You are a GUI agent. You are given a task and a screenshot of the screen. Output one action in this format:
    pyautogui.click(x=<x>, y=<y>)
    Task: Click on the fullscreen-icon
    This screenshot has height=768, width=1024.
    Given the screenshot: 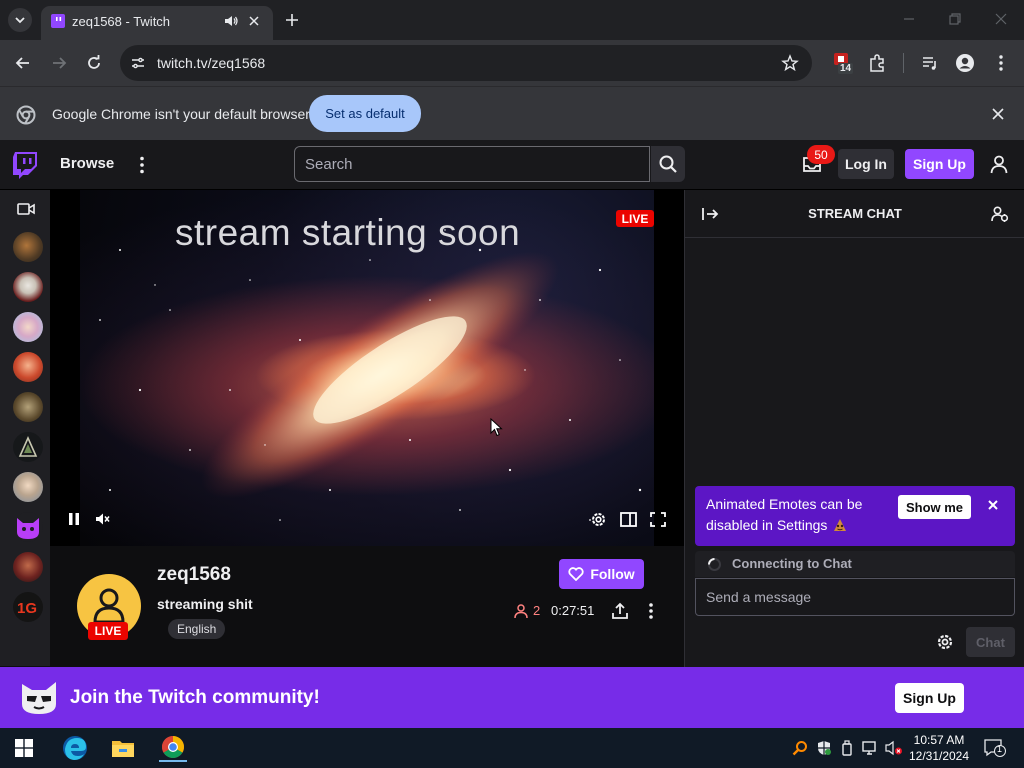 What is the action you would take?
    pyautogui.click(x=658, y=519)
    